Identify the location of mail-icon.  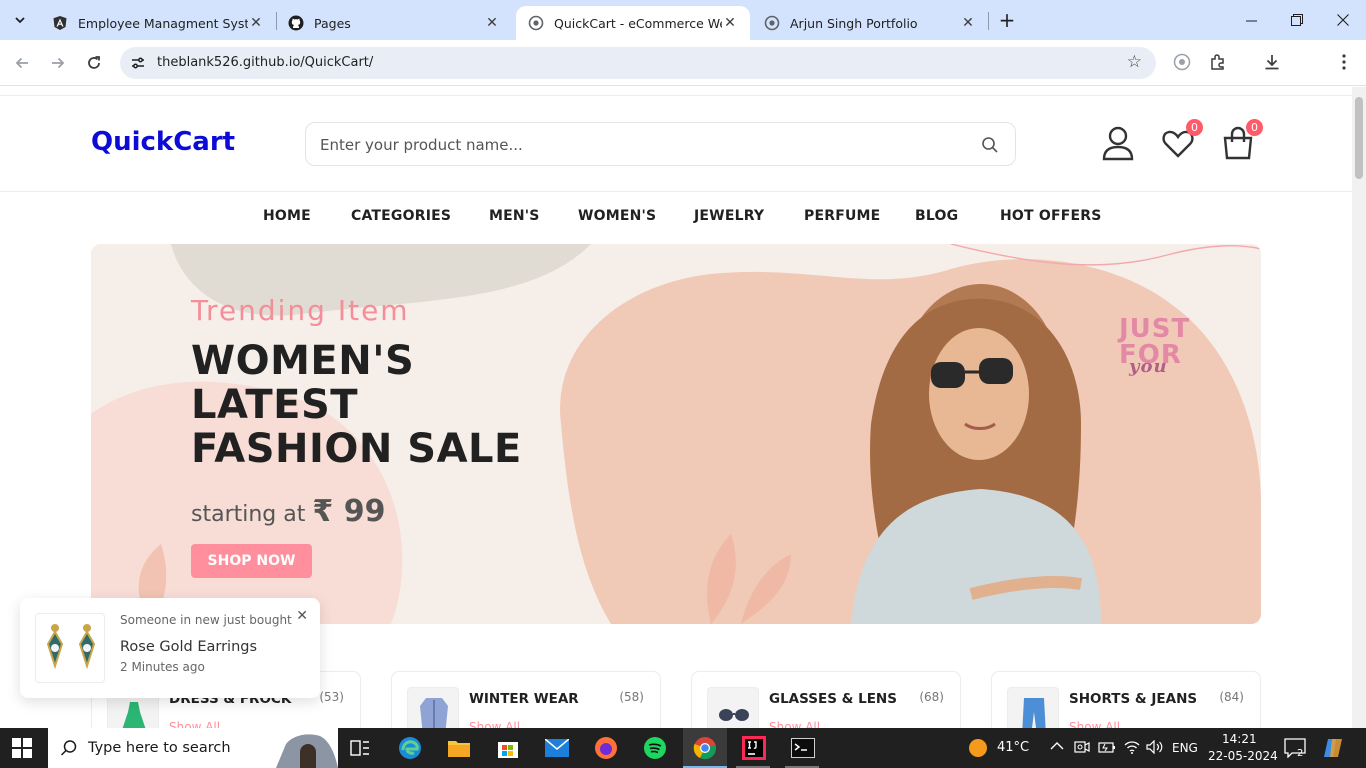
(557, 748).